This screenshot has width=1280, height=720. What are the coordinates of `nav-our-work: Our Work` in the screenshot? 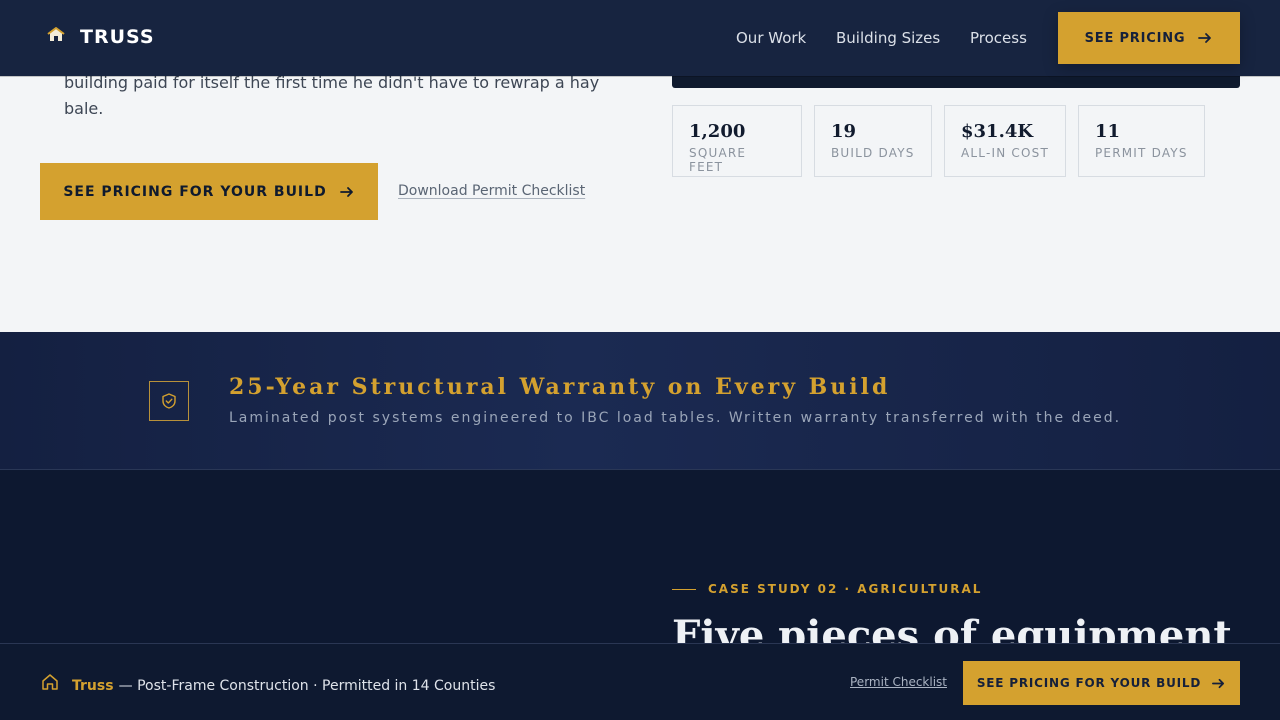 It's located at (771, 38).